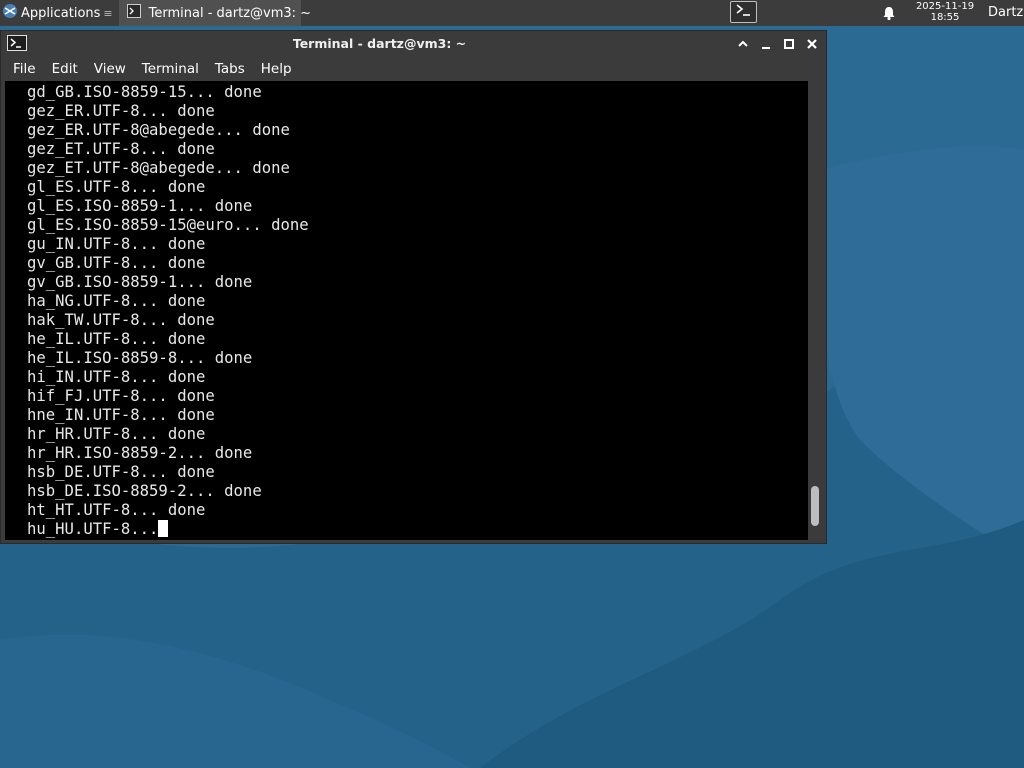 The image size is (1024, 768). What do you see at coordinates (228, 69) in the screenshot?
I see `menu-tabs: Tabs` at bounding box center [228, 69].